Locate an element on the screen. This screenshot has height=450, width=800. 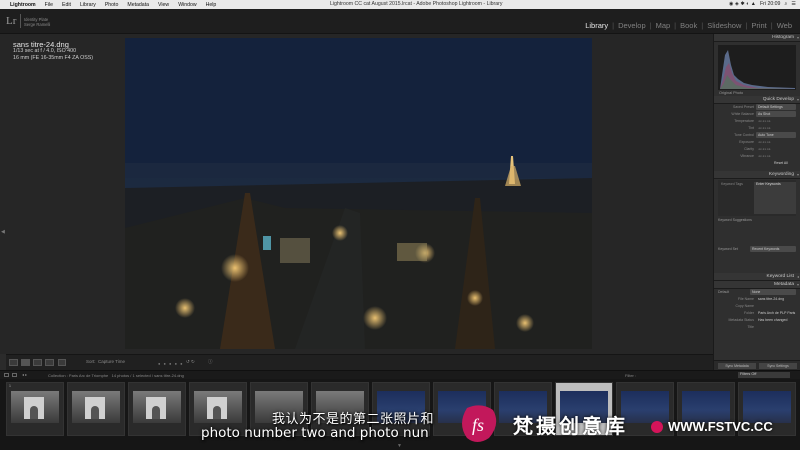
keyword-list-header: Keyword List ◂ is located at coordinates (757, 277).